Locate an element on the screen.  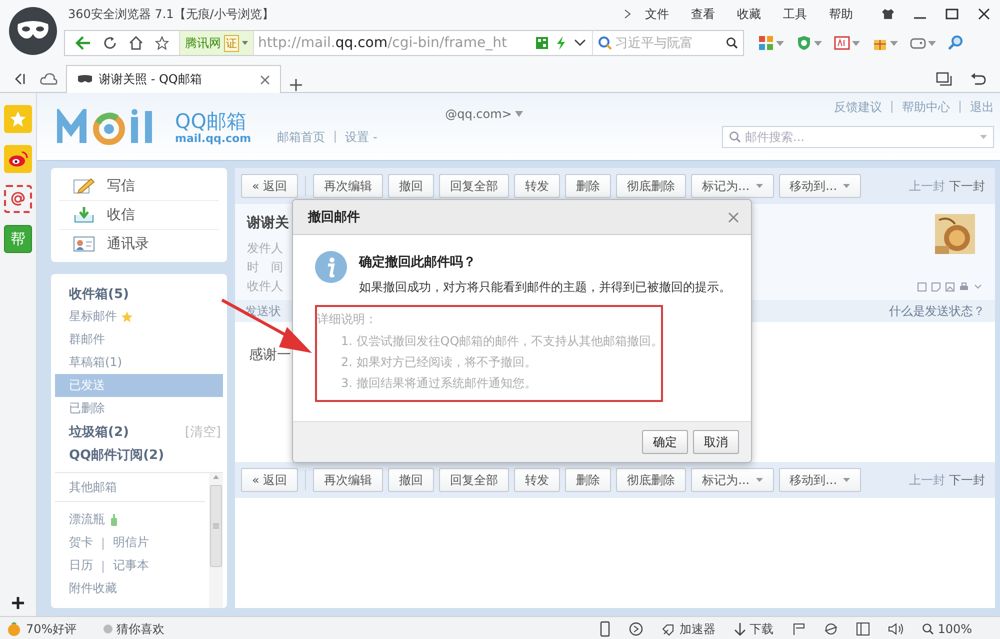
info-icon is located at coordinates (331, 267).